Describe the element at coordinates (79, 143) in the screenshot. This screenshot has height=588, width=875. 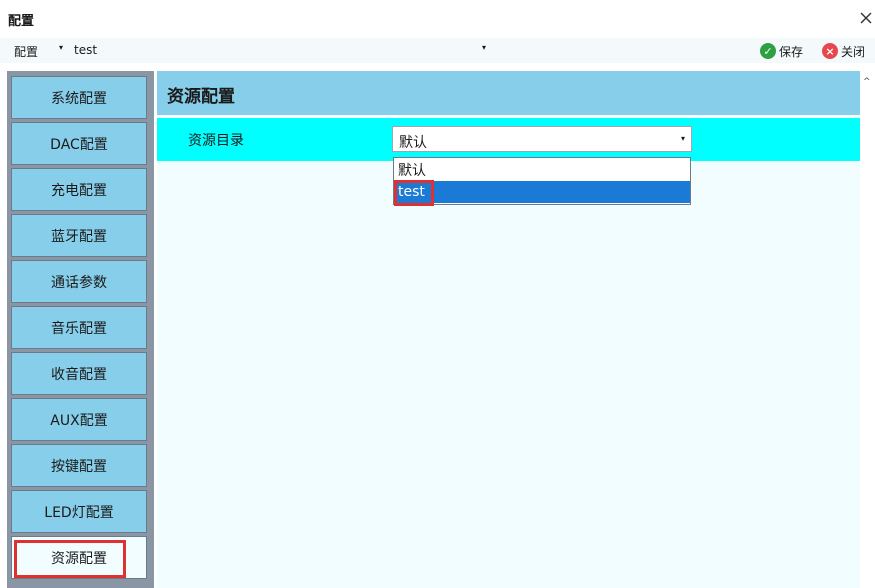
I see `sidebar-item-dac: DAC配置` at that location.